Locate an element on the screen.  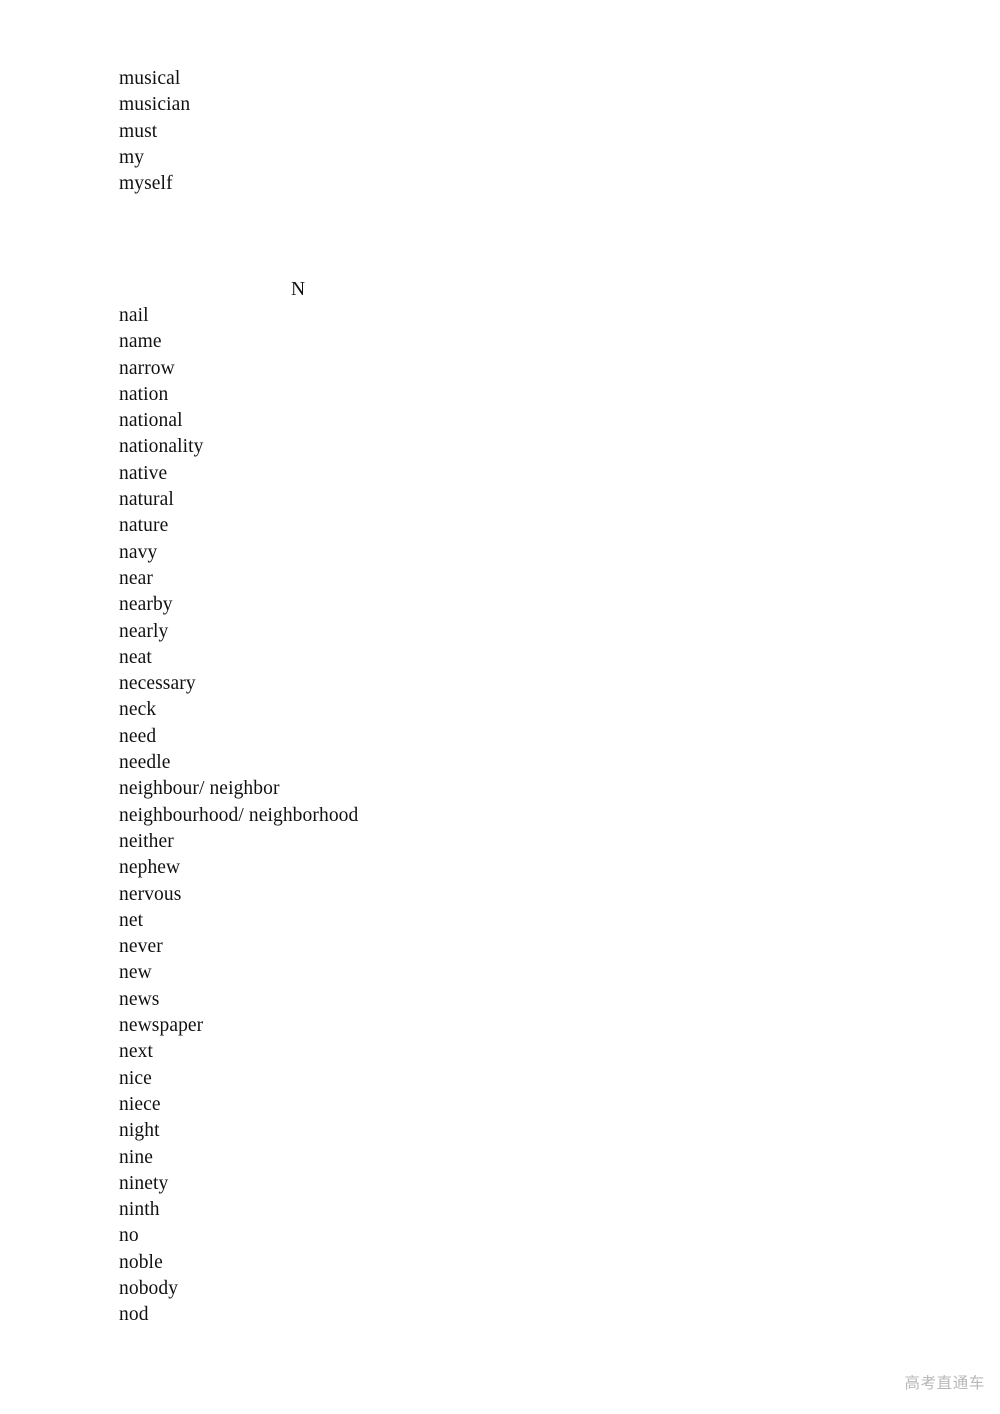
watermark-label: 高考直通车 is located at coordinates (944, 1383).